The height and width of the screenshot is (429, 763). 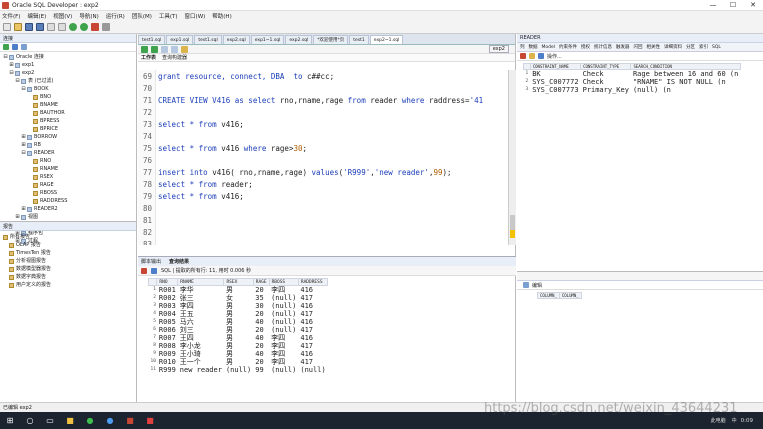 I want to click on code-line: 73 select * from v416;, so click(x=327, y=124).